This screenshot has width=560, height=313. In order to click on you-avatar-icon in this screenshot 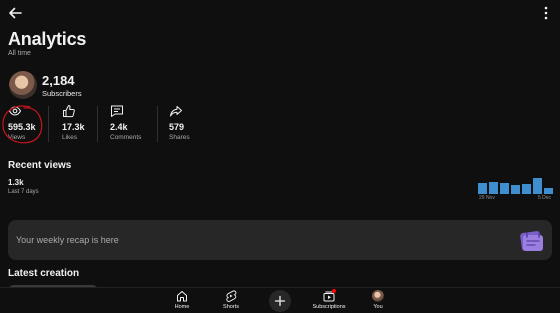, I will do `click(378, 296)`.